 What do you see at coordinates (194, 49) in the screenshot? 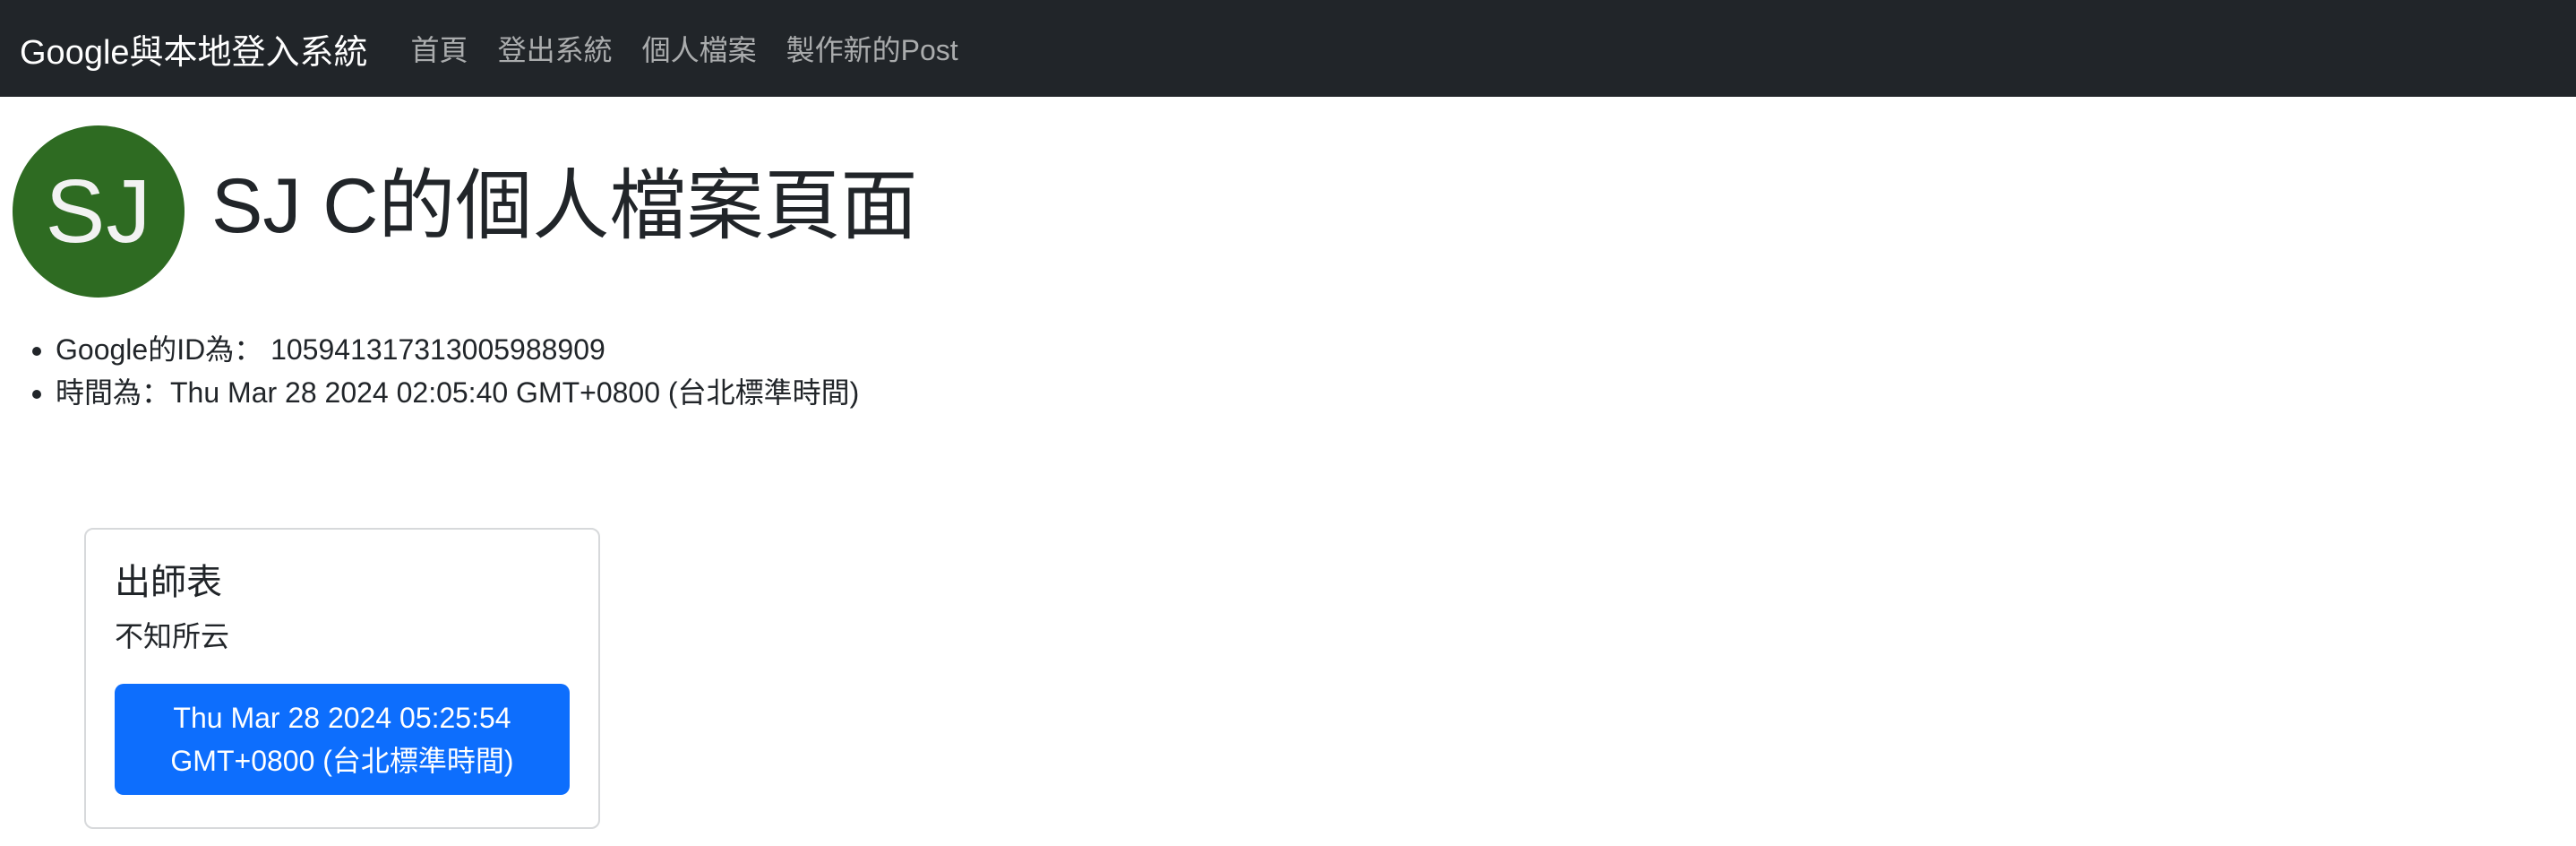
I see `navbar-brand: Google與本地登入系統` at bounding box center [194, 49].